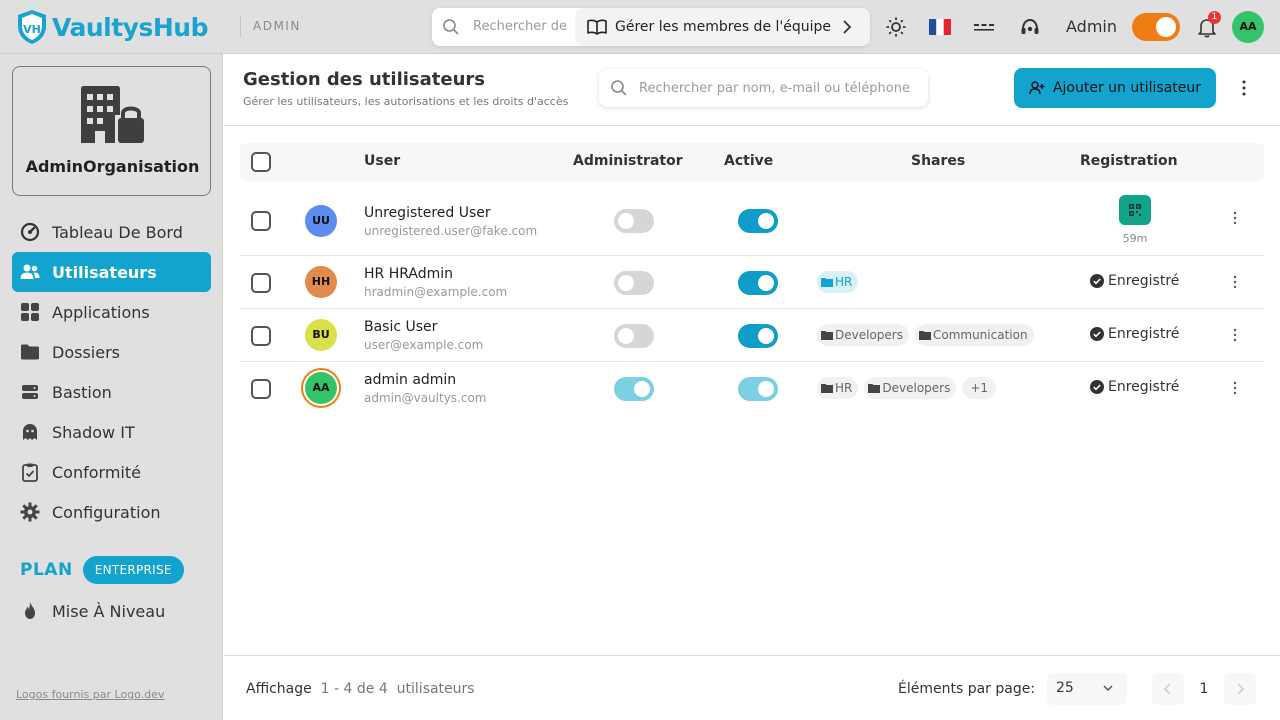 This screenshot has height=720, width=1280. Describe the element at coordinates (401, 327) in the screenshot. I see `user-name: Basic User` at that location.